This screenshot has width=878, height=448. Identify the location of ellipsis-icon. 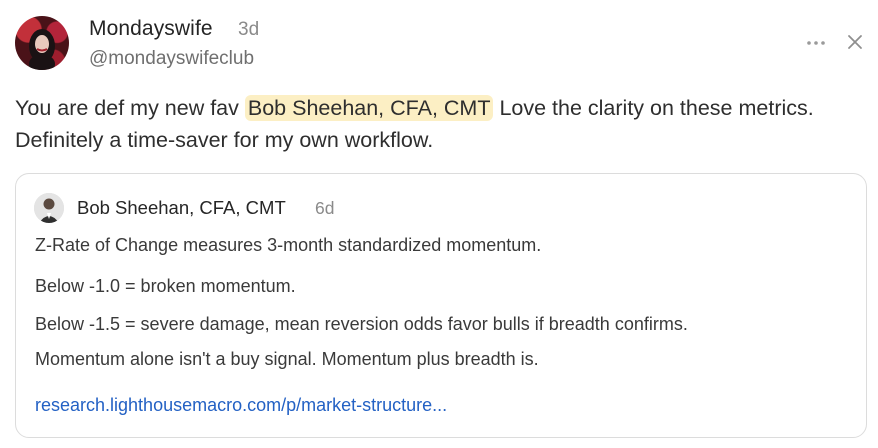
(816, 43).